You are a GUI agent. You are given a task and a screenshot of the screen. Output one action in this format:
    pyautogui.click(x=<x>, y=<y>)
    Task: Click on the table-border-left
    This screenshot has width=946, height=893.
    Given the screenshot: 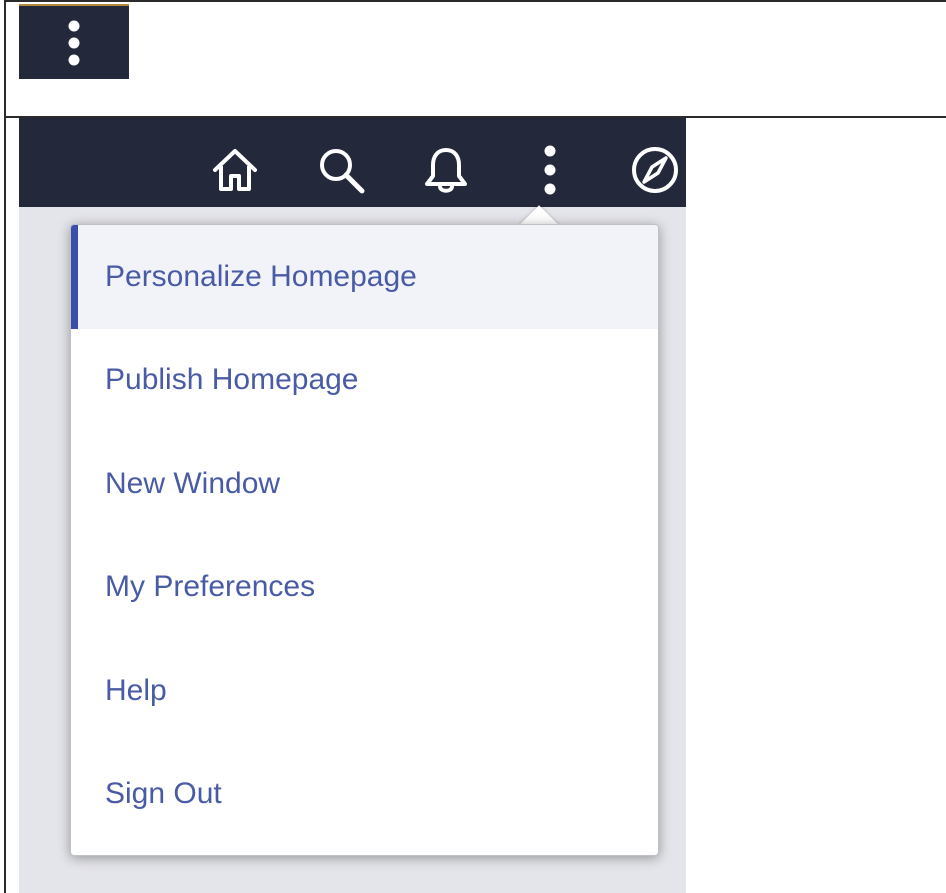 What is the action you would take?
    pyautogui.click(x=5, y=446)
    